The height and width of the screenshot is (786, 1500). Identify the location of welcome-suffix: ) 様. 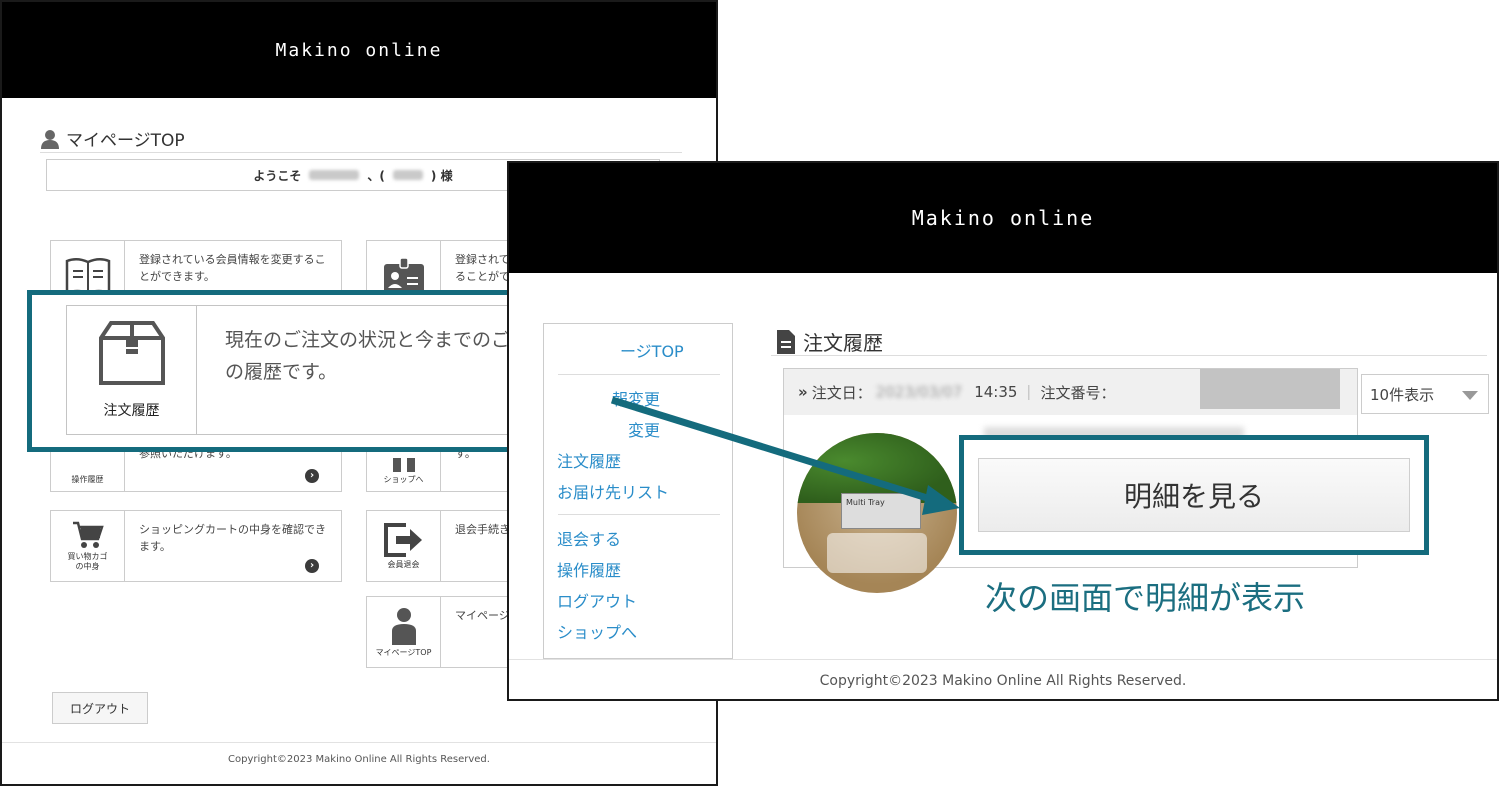
(441, 175).